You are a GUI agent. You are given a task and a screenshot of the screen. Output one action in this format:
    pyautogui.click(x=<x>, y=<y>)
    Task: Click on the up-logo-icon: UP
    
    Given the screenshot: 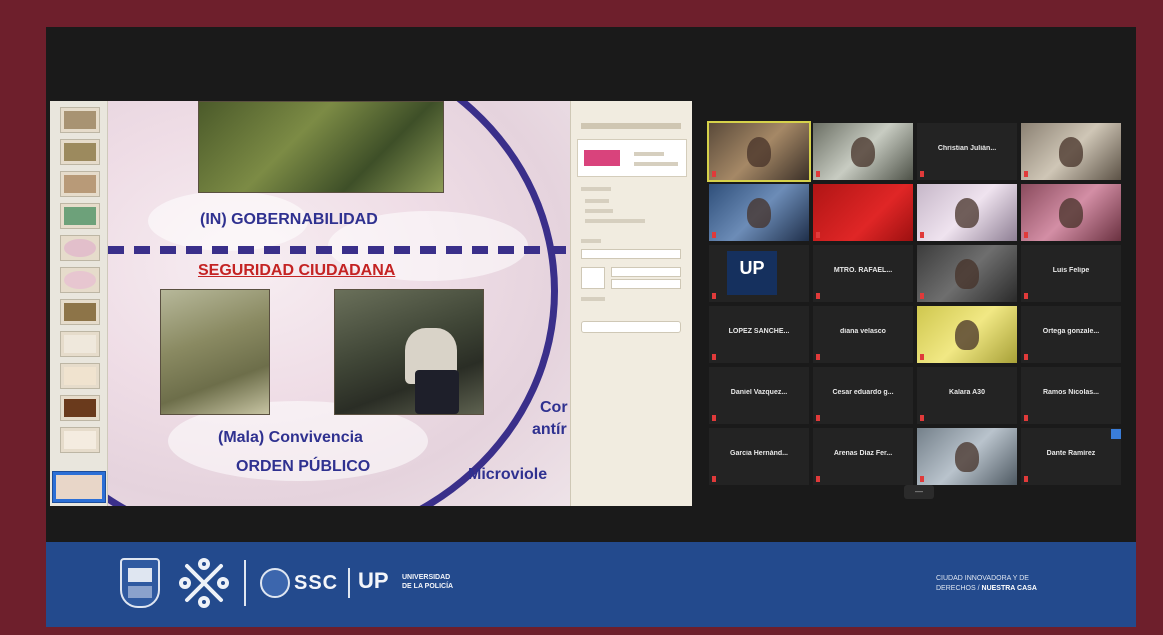 What is the action you would take?
    pyautogui.click(x=752, y=273)
    